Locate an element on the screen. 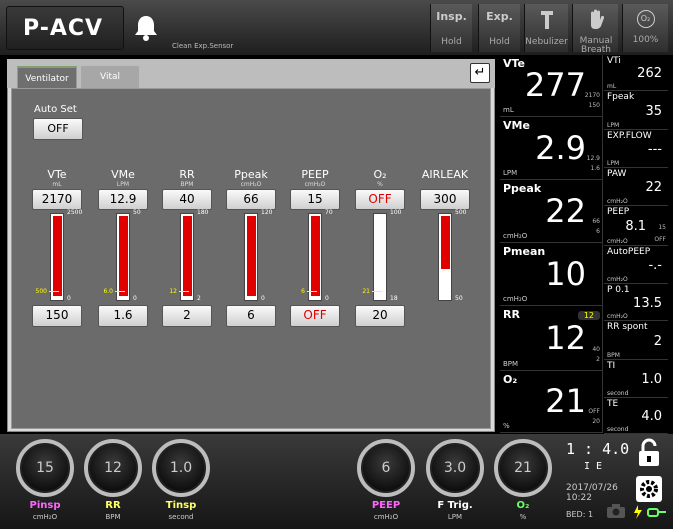 Image resolution: width=673 pixels, height=529 pixels. gear-icon is located at coordinates (649, 489).